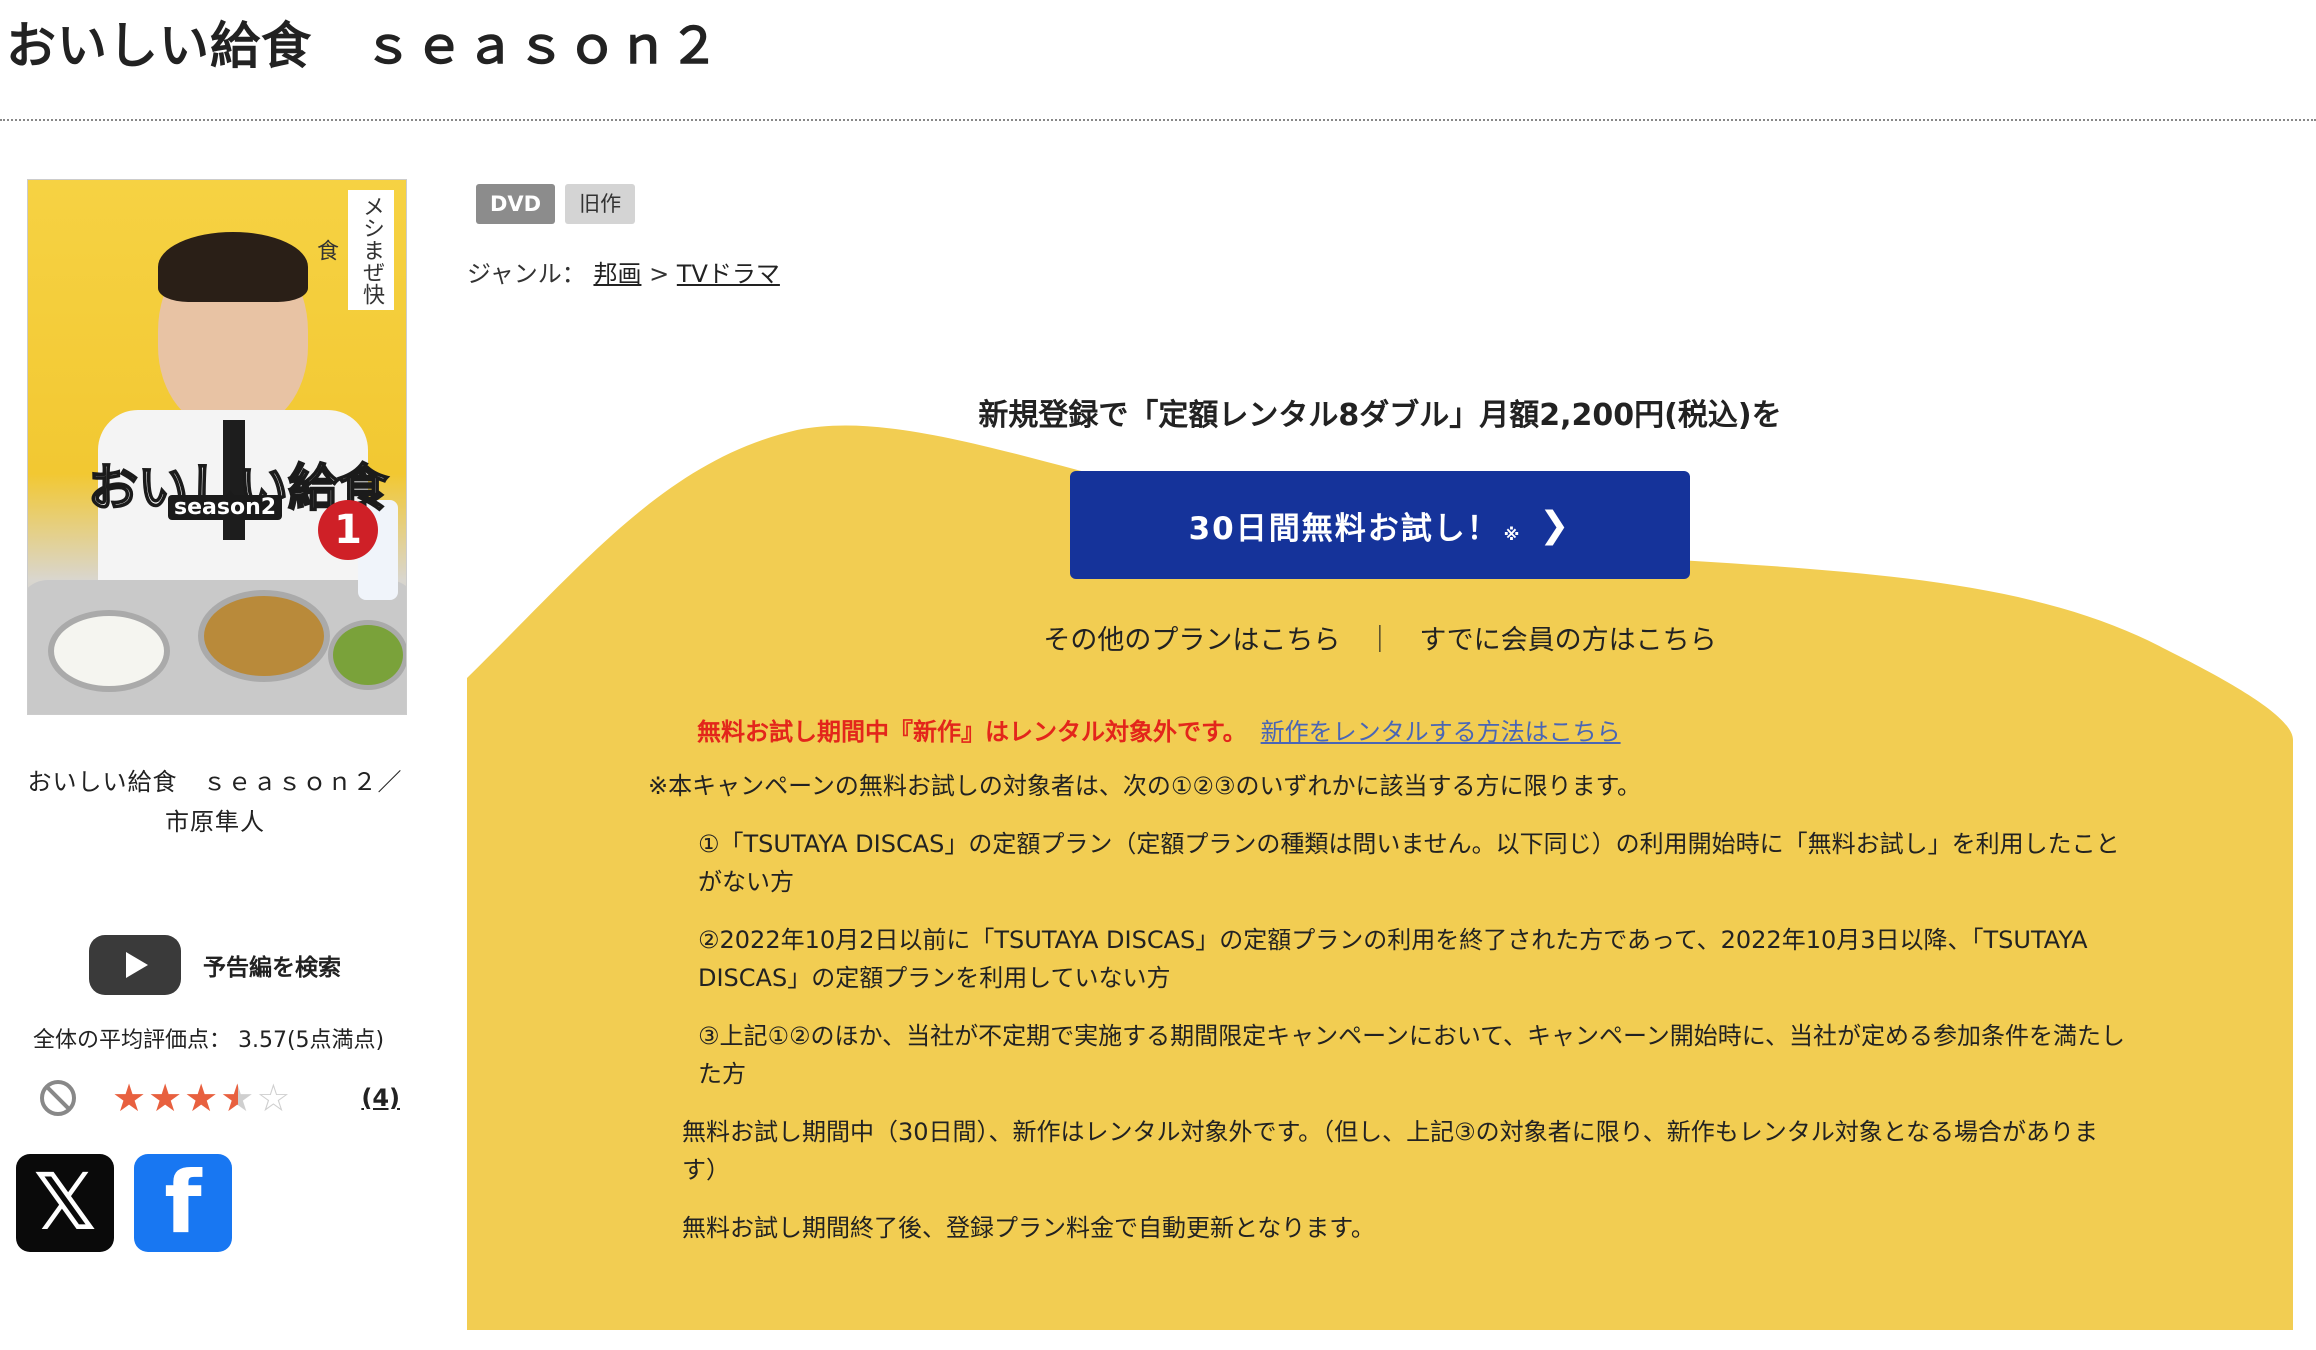  I want to click on promo-headline: 新規登録で「定額レンタル8ダブル」月額2,200円(税込)を, so click(1380, 415).